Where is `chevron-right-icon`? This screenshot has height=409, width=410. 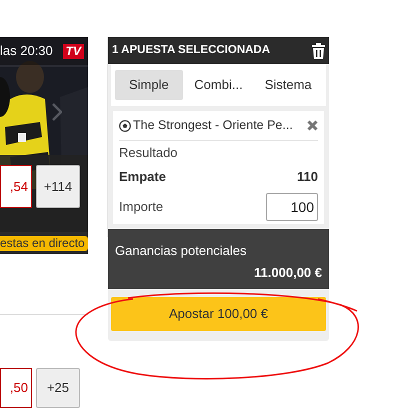 chevron-right-icon is located at coordinates (57, 112).